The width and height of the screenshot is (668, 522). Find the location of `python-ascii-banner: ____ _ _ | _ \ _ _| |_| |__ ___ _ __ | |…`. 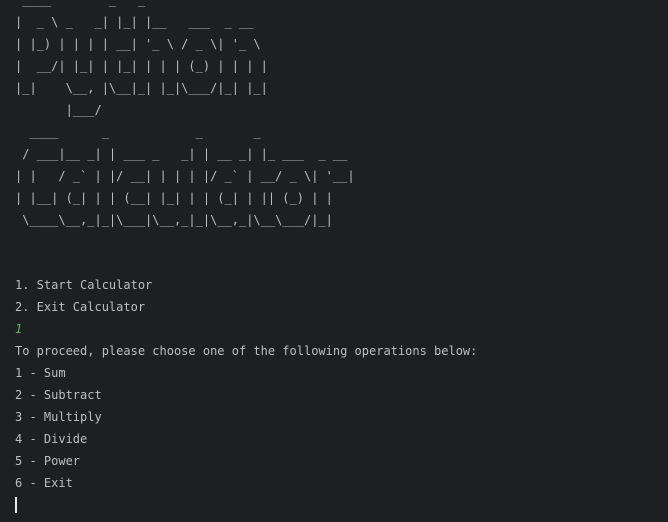

python-ascii-banner: ____ _ _ | _ \ _ _| |_| |__ ___ _ __ | |… is located at coordinates (141, 58).